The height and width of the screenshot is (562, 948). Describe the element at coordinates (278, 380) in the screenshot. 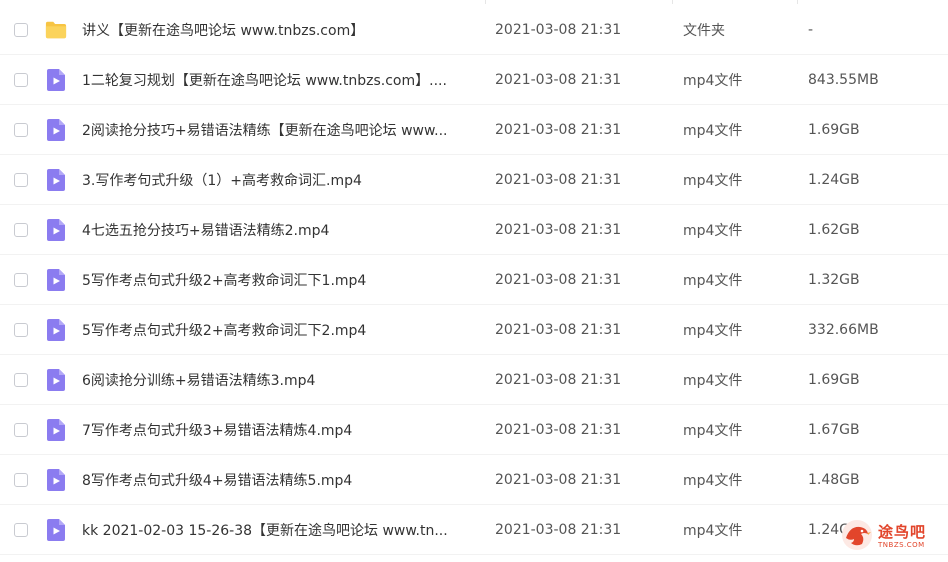

I see `file-name: 6阅读抢分训练+易错语法精练3.mp4` at that location.